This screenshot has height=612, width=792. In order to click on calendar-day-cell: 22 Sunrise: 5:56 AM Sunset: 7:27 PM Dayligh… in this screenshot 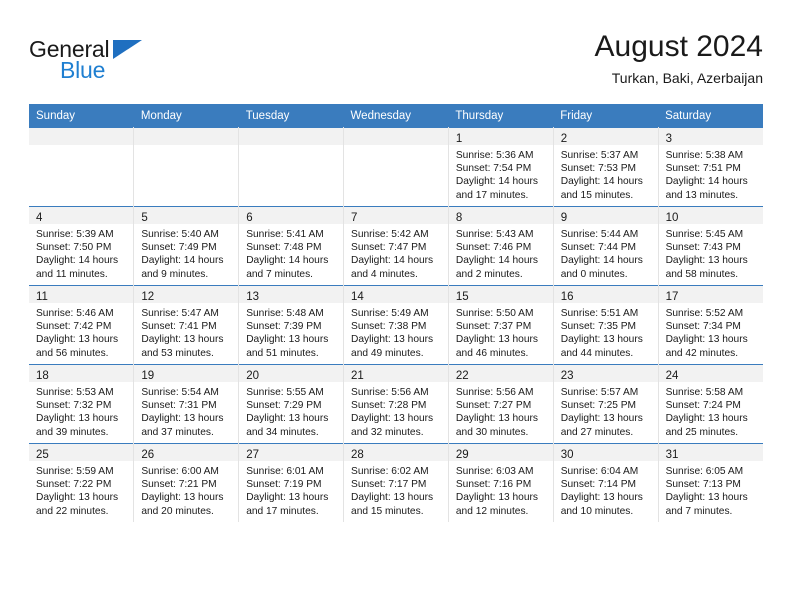, I will do `click(501, 404)`.